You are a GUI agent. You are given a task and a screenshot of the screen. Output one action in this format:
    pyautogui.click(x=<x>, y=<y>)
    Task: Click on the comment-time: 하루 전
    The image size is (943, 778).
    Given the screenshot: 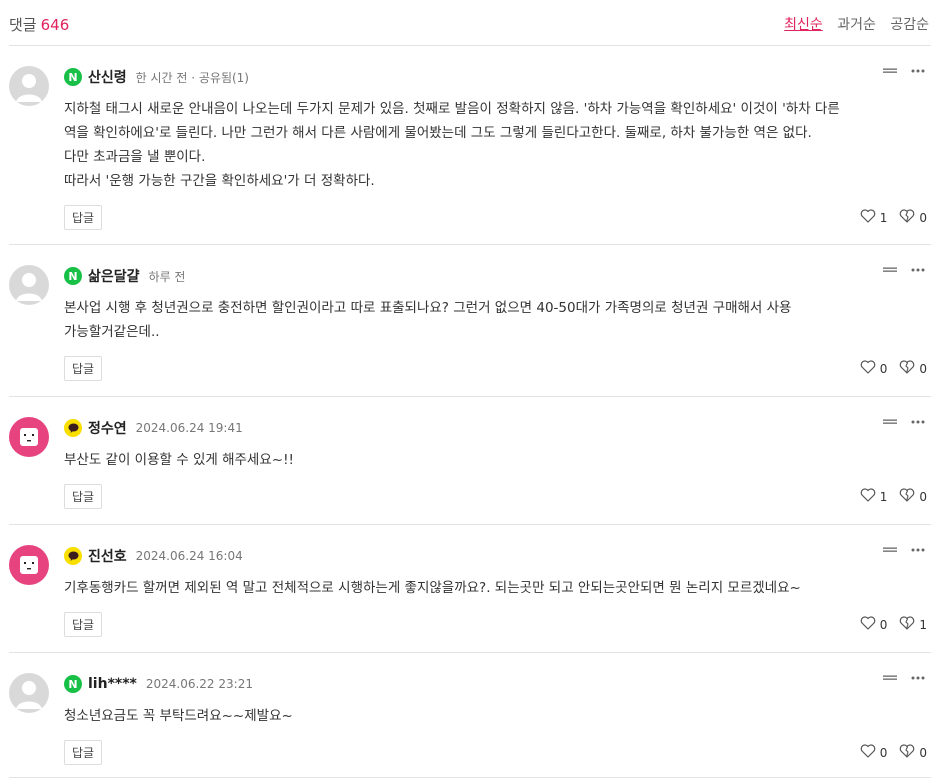 What is the action you would take?
    pyautogui.click(x=167, y=276)
    